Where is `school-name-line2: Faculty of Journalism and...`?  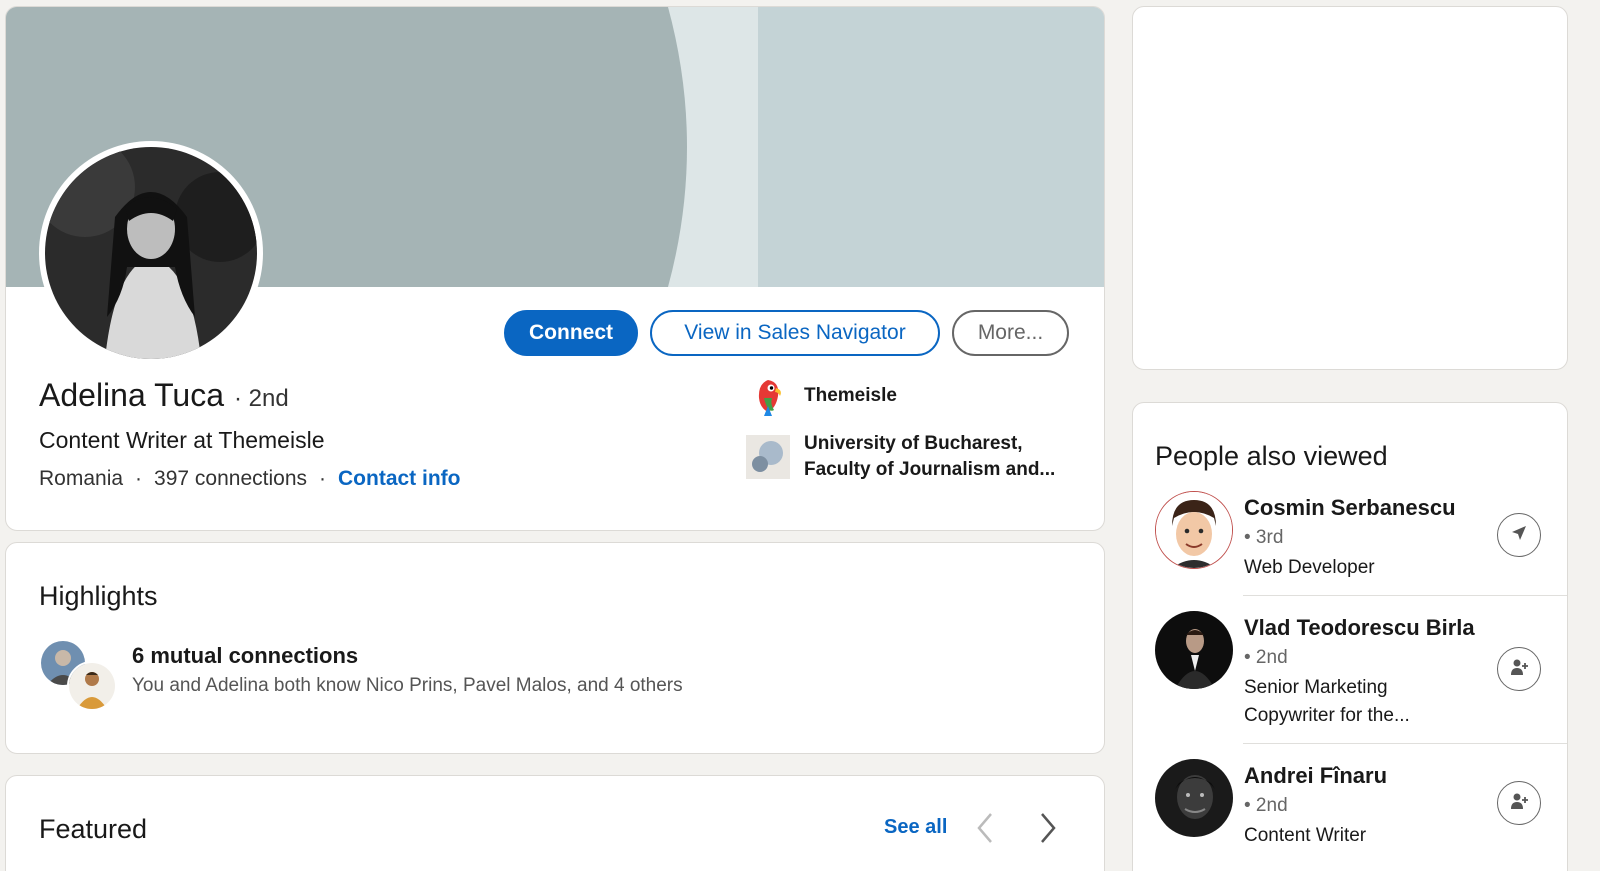
school-name-line2: Faculty of Journalism and... is located at coordinates (930, 469).